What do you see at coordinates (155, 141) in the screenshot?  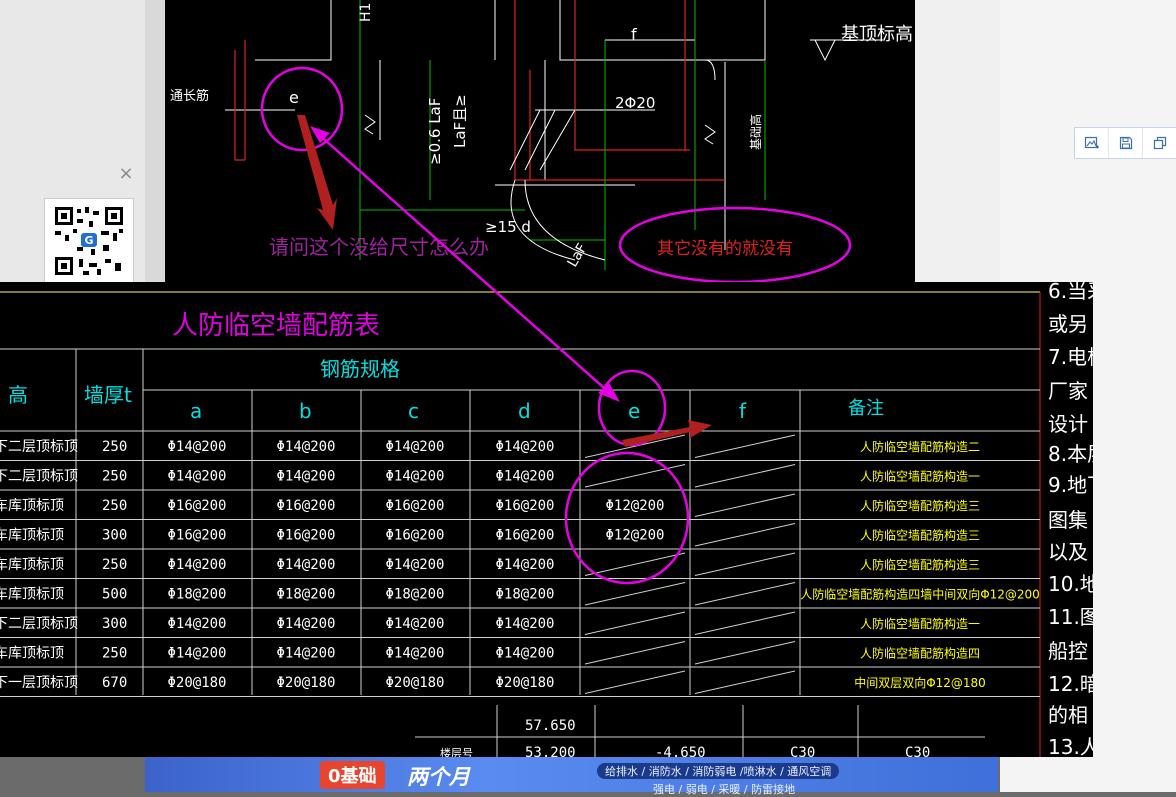 I see `left-sidebar-strip` at bounding box center [155, 141].